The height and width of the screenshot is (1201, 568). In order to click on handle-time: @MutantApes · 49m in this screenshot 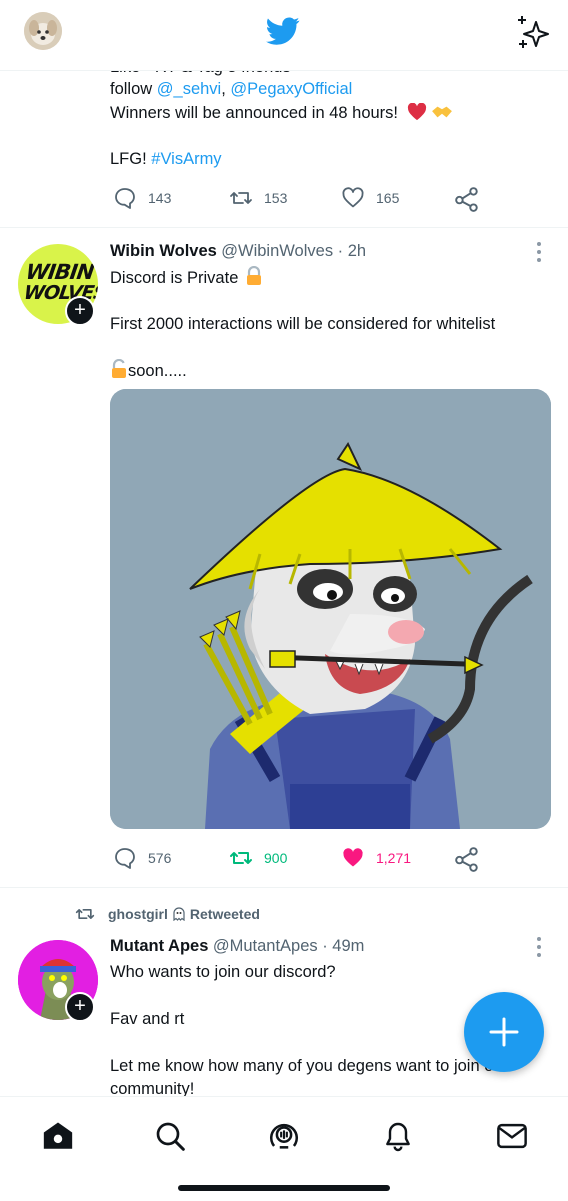, I will do `click(289, 946)`.